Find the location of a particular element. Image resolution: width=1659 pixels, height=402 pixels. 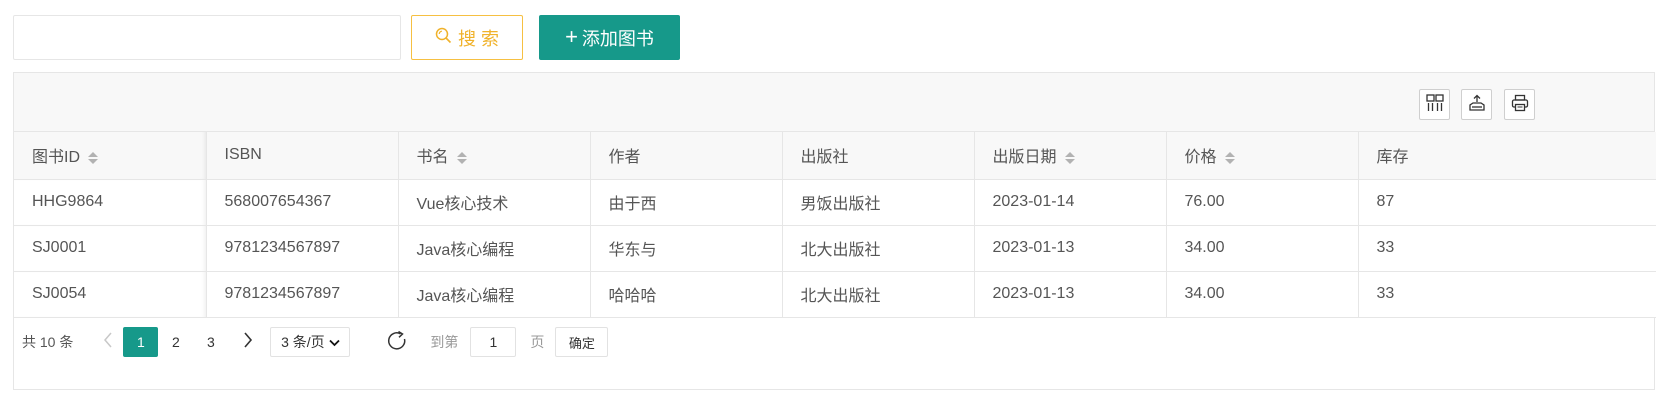

refresh-icon is located at coordinates (397, 342).